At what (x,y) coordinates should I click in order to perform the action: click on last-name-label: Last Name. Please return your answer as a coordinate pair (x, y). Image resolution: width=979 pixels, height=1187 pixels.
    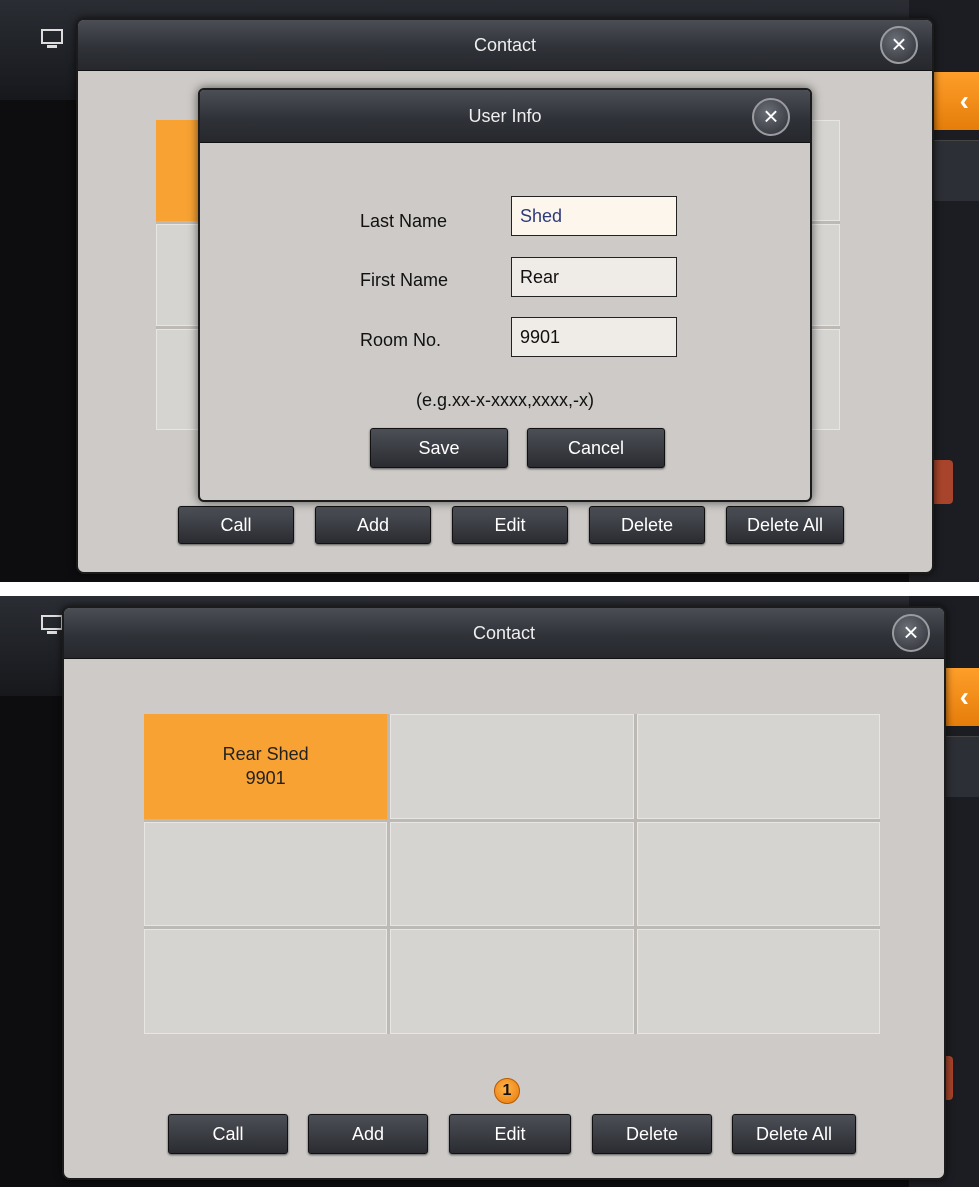
    Looking at the image, I should click on (404, 221).